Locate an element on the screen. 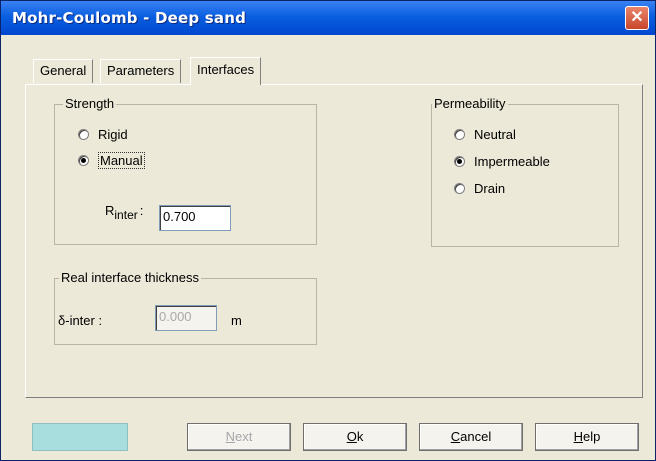 The width and height of the screenshot is (656, 461). tab-parameters: Parameters is located at coordinates (141, 71).